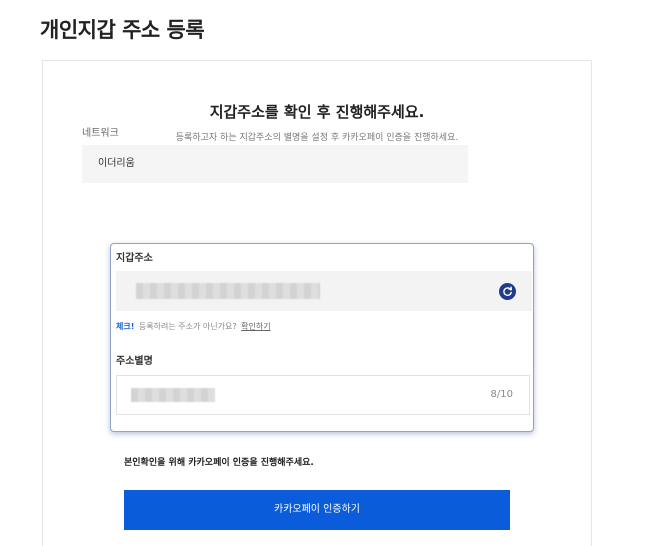 The height and width of the screenshot is (546, 647). I want to click on nickname-value-redacted, so click(173, 395).